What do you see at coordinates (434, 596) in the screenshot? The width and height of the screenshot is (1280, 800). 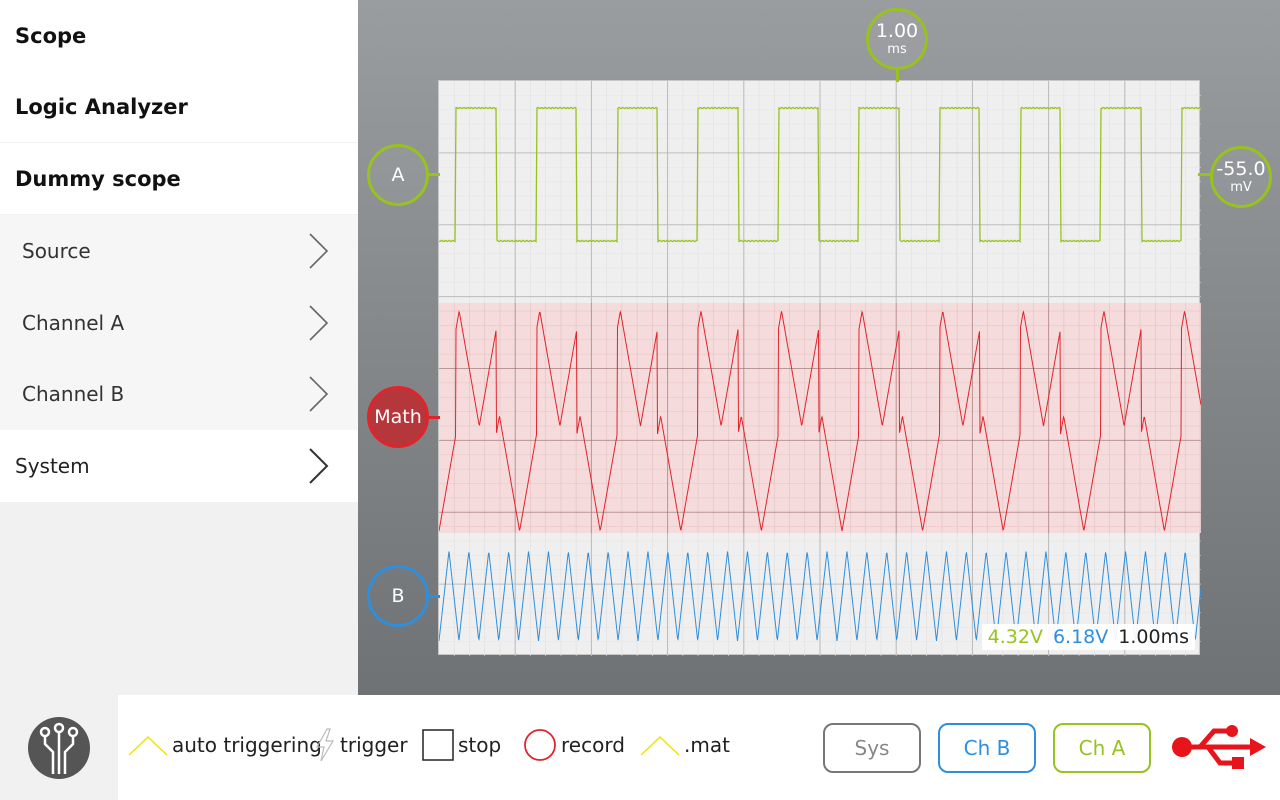 I see `channel-b-connector` at bounding box center [434, 596].